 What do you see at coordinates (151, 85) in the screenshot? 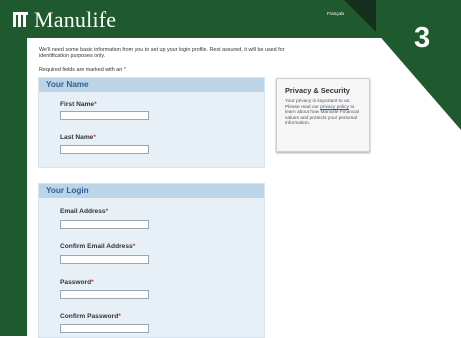
I see `section-title: Your Name` at bounding box center [151, 85].